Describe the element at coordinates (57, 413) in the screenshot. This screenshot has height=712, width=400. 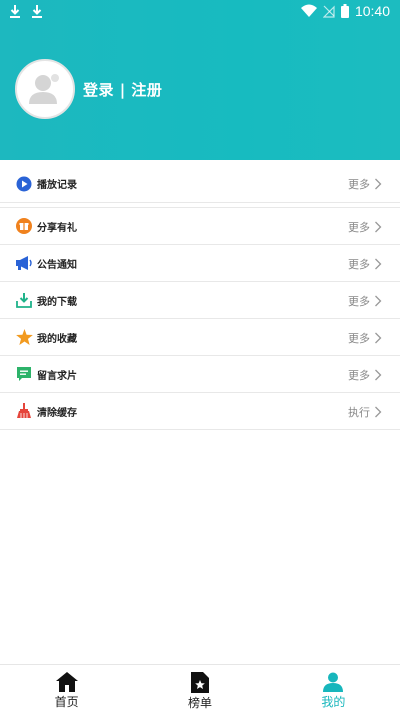
I see `menu-item-label: 清除缓存` at that location.